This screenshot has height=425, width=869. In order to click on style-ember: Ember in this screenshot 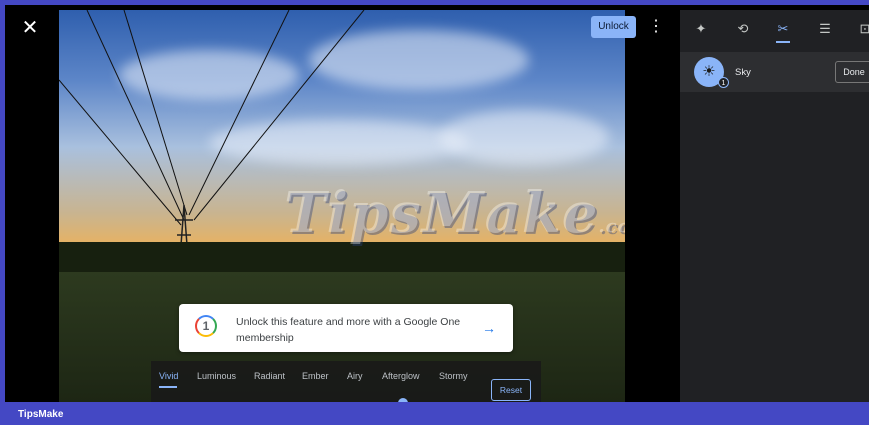, I will do `click(315, 376)`.